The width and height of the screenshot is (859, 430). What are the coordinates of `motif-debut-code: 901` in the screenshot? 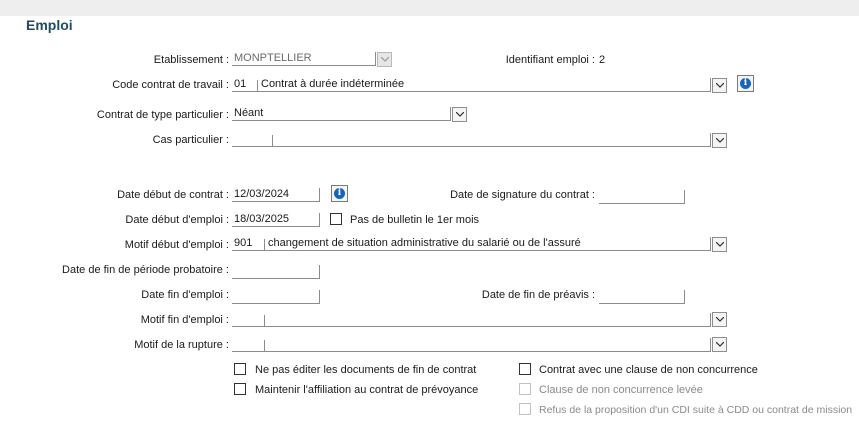 It's located at (243, 243).